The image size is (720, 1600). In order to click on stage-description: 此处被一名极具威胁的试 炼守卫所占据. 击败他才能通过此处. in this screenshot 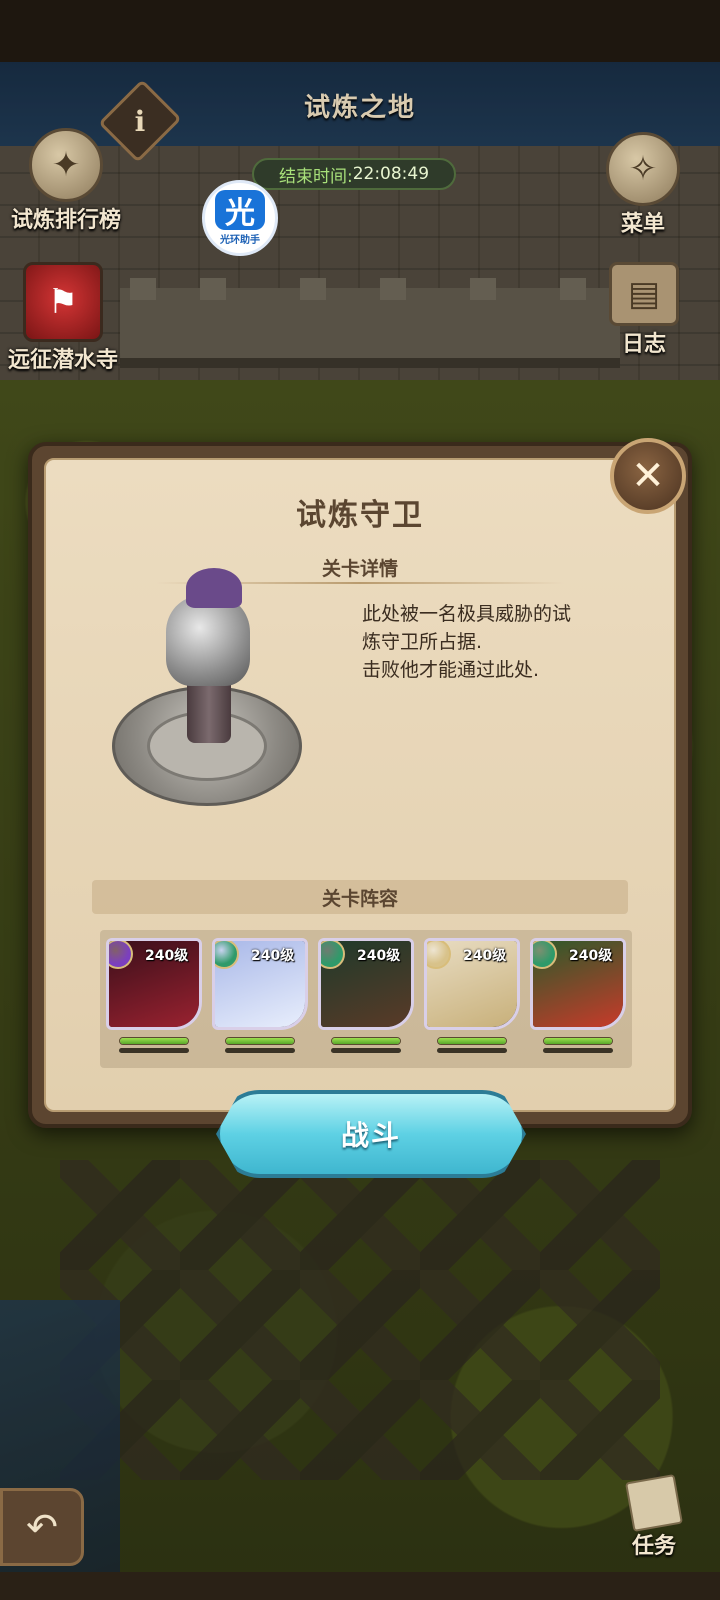, I will do `click(502, 642)`.